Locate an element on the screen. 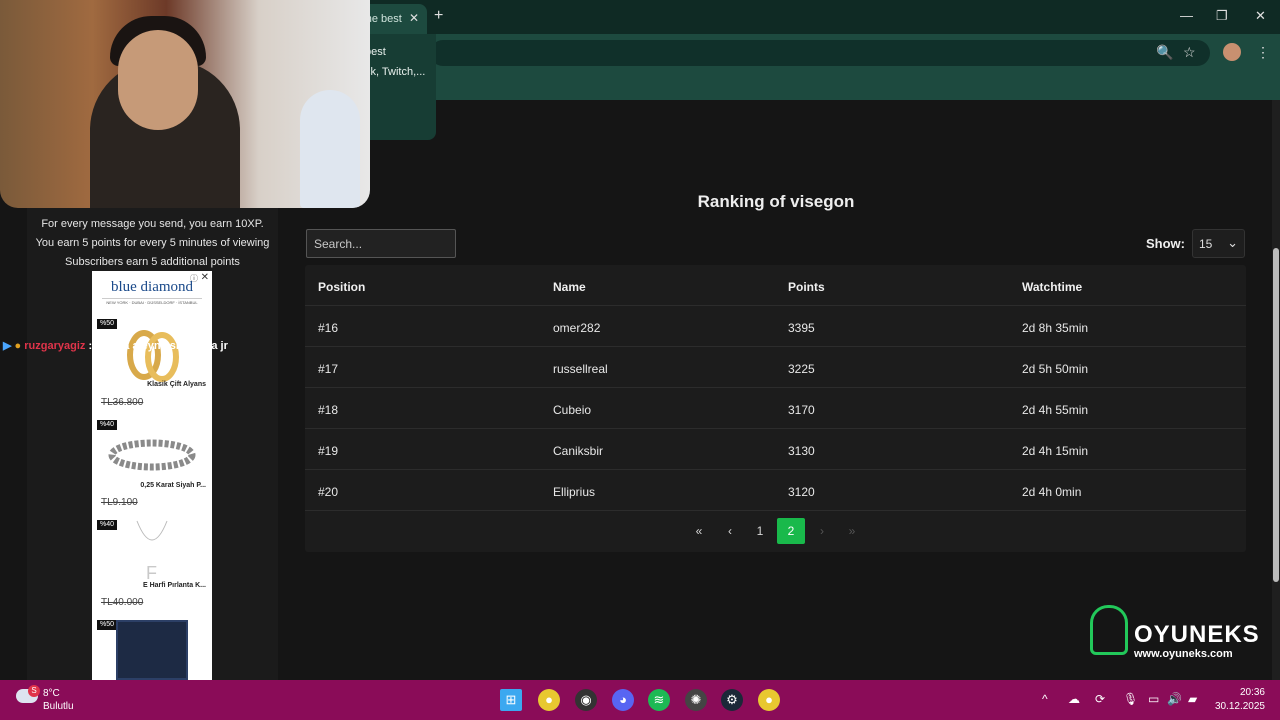  tray-sync-icon: ⟳ is located at coordinates (1100, 699).